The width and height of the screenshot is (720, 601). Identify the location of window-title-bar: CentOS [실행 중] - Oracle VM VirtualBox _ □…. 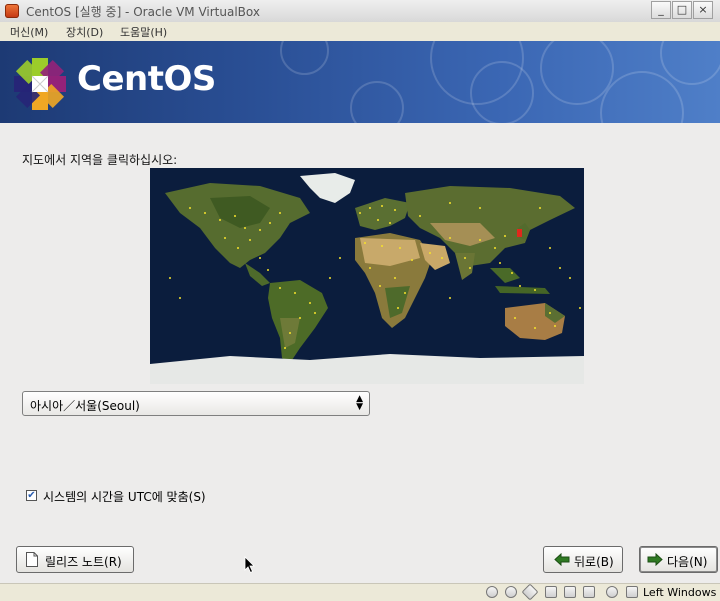
(360, 11).